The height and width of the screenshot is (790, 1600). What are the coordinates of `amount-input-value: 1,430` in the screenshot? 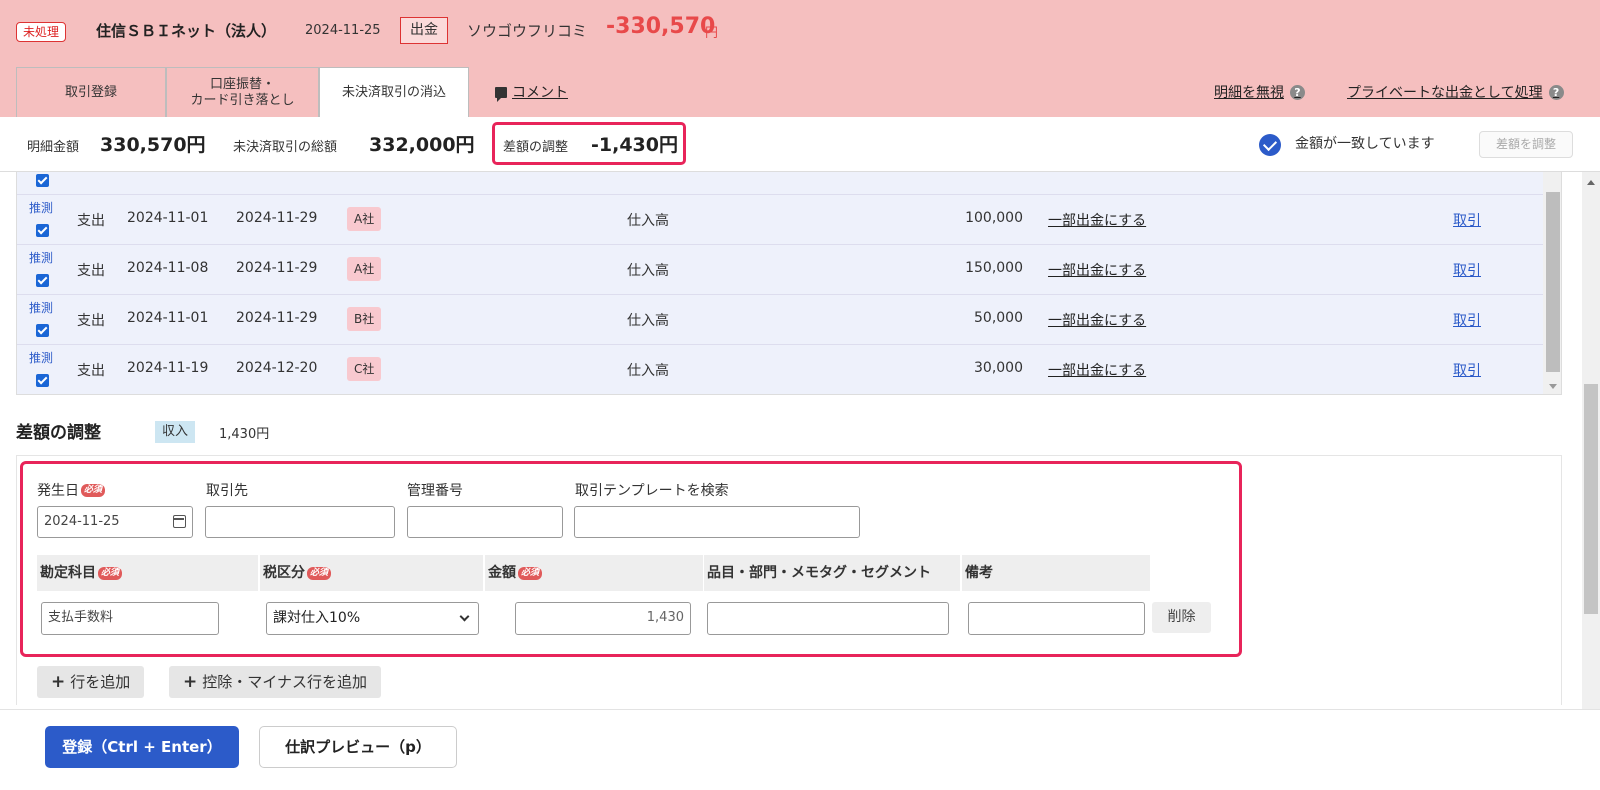 It's located at (665, 617).